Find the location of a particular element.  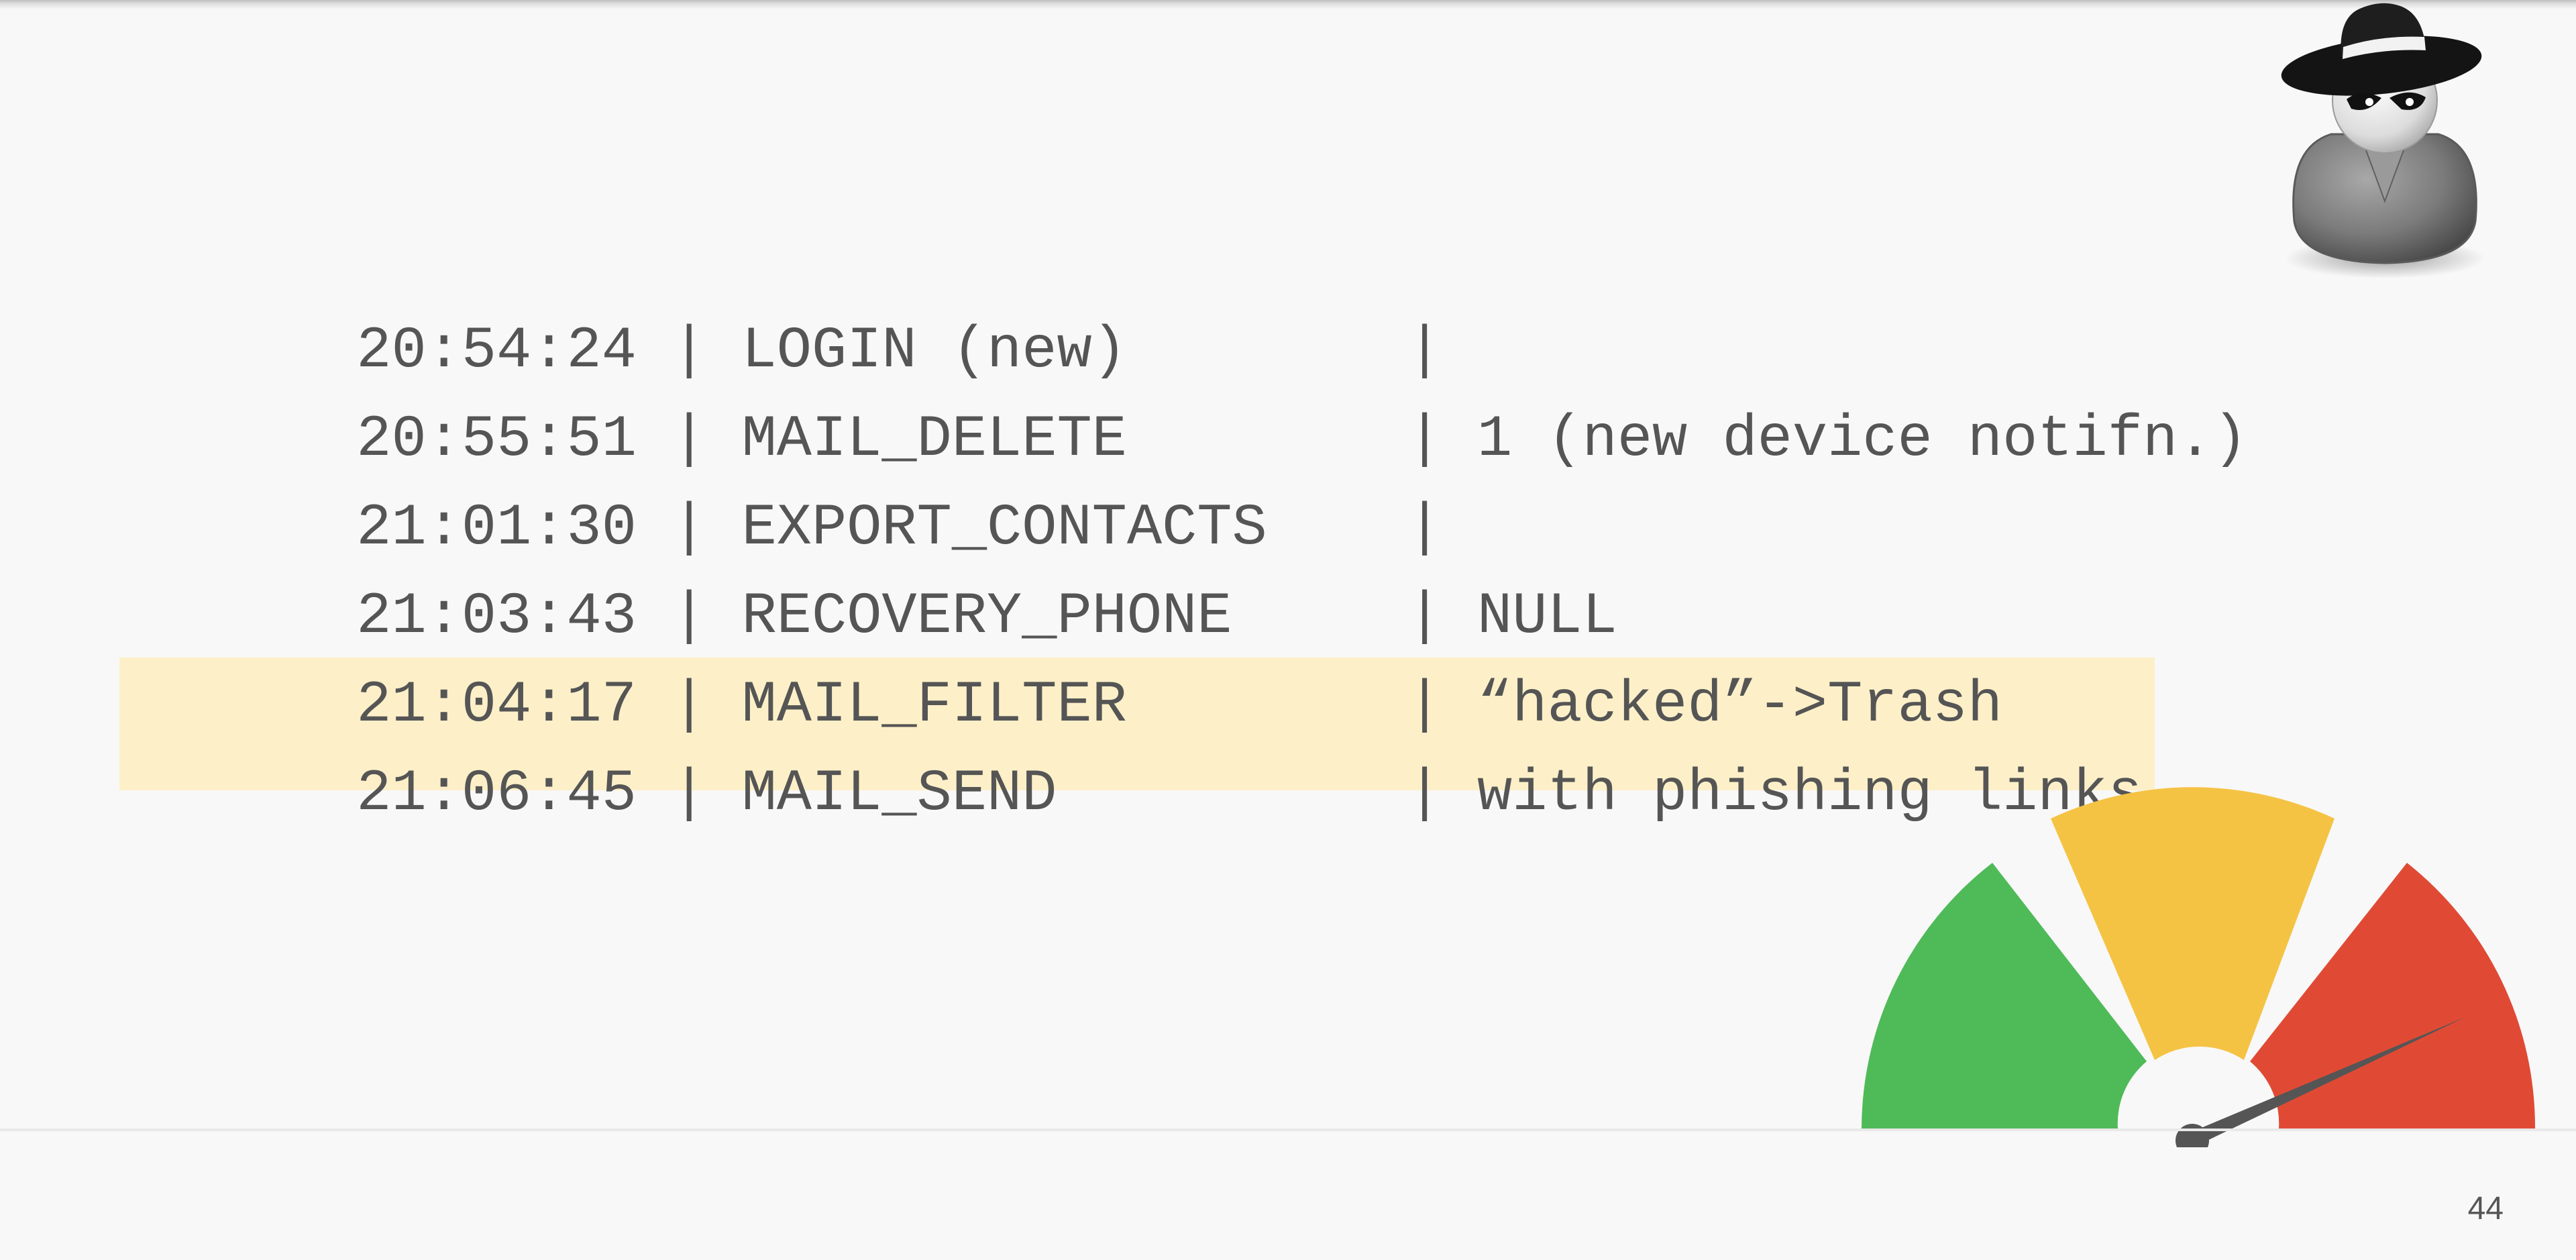

log-row: 21:04:17 | MAIL_FILTER | “hacked”->Trash is located at coordinates (1074, 656).